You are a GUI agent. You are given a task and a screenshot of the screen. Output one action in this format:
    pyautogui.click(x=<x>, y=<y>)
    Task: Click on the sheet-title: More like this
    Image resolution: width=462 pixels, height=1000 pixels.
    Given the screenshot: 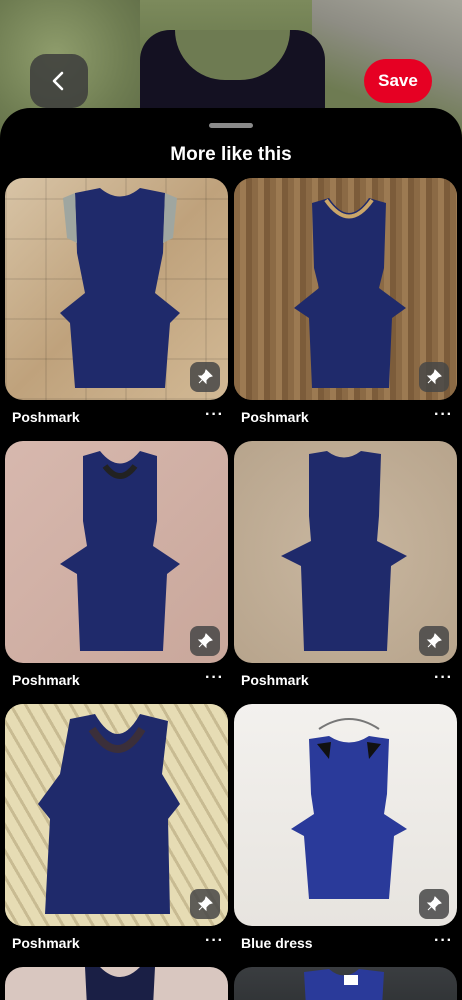 What is the action you would take?
    pyautogui.click(x=231, y=154)
    